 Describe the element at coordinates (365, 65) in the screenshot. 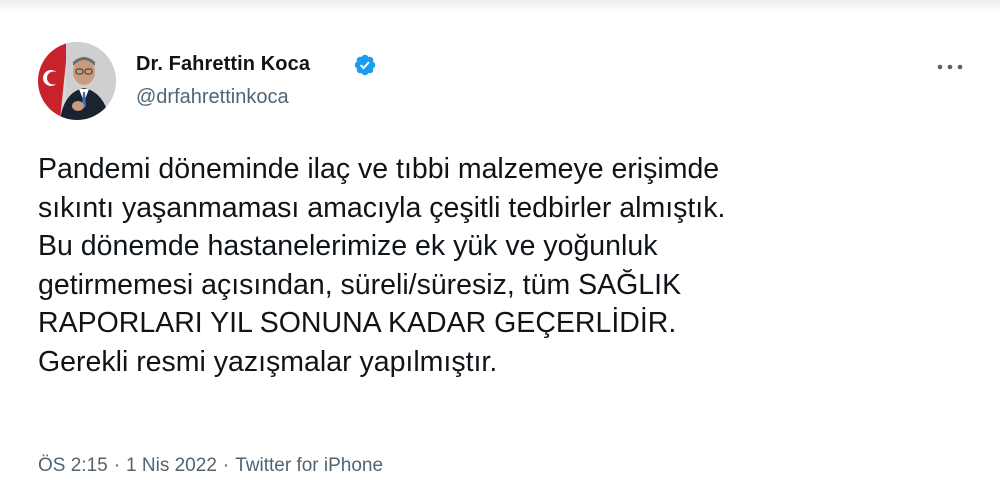

I see `verified-badge-icon` at that location.